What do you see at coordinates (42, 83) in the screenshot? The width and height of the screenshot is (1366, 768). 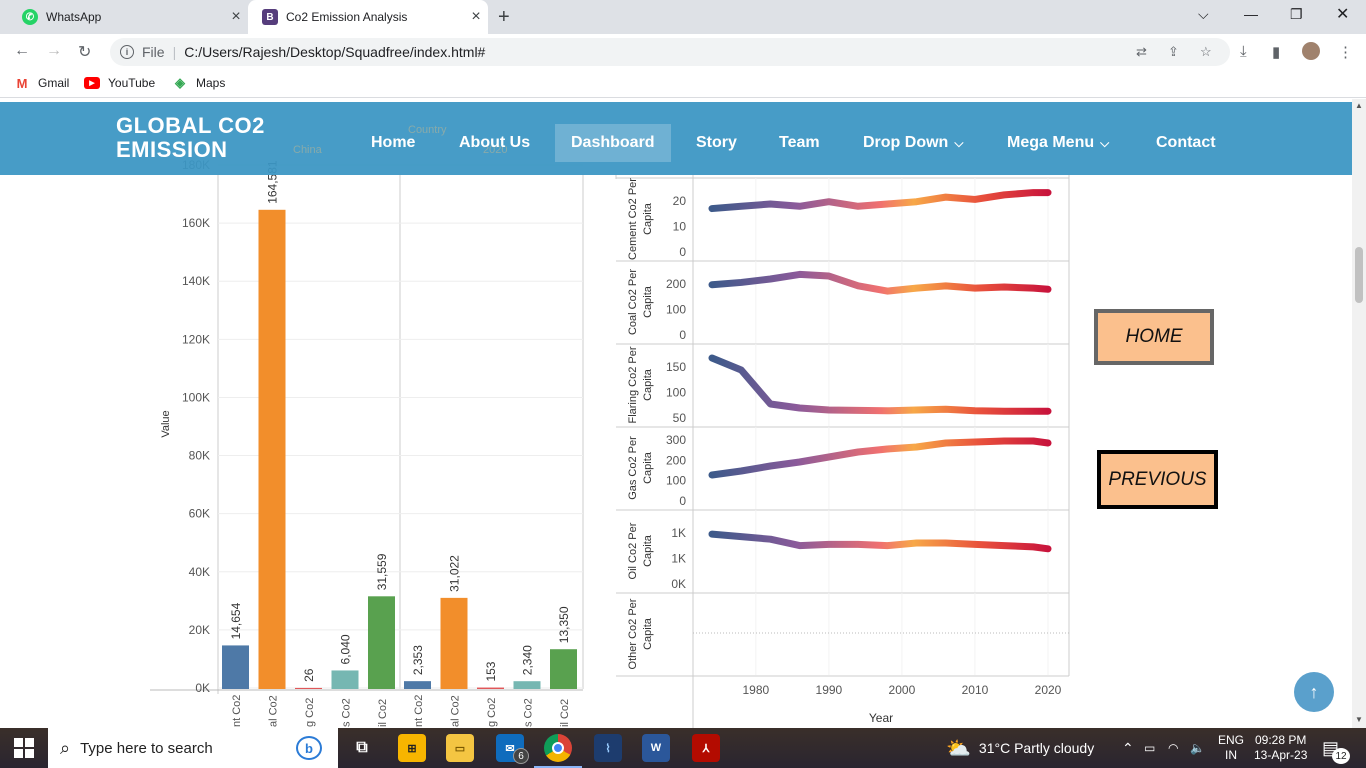 I see `bookmark-gmail: M Gmail` at bounding box center [42, 83].